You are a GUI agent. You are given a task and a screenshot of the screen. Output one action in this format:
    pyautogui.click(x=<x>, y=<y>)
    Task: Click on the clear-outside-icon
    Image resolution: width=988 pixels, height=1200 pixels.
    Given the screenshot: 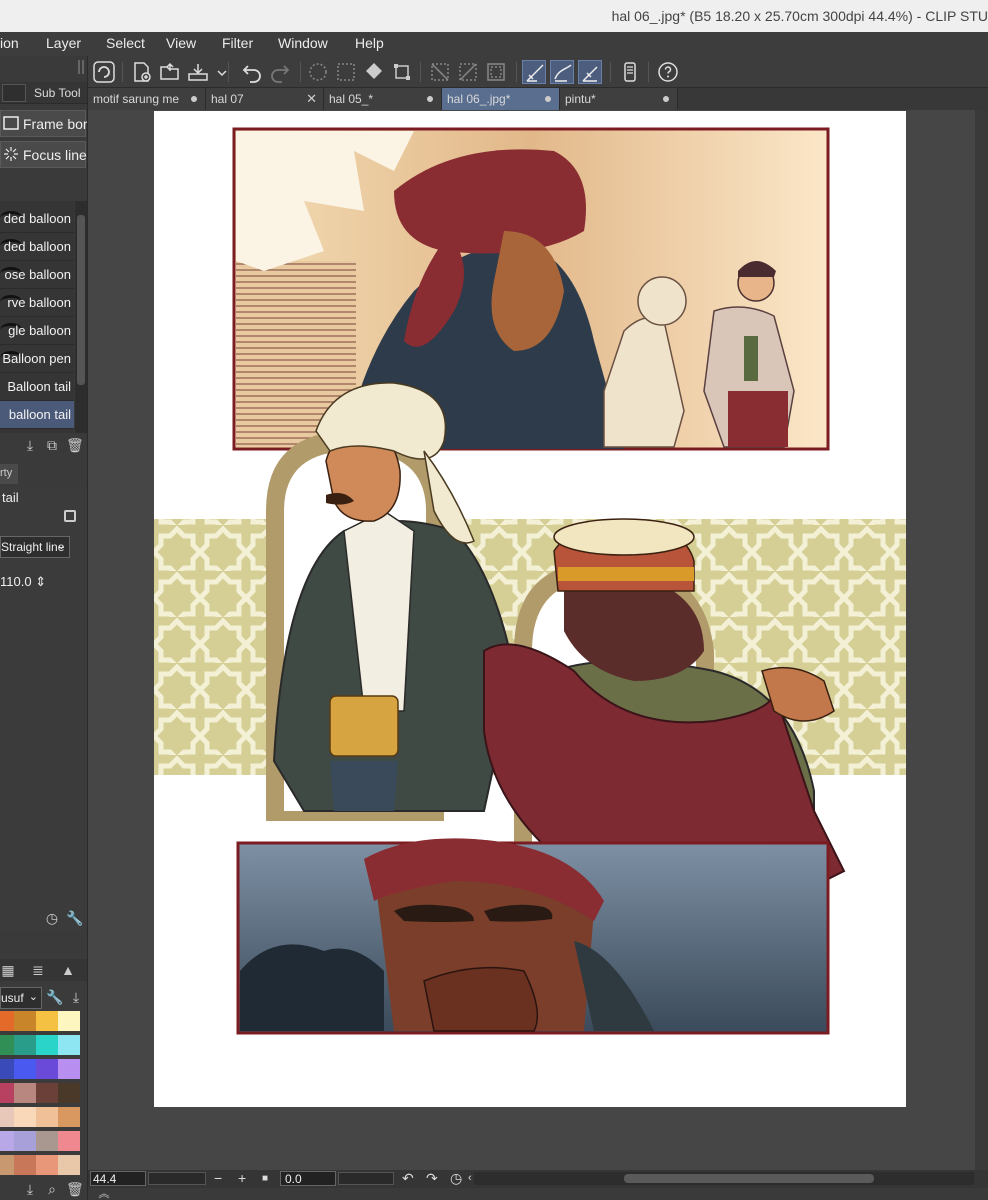 What is the action you would take?
    pyautogui.click(x=346, y=72)
    